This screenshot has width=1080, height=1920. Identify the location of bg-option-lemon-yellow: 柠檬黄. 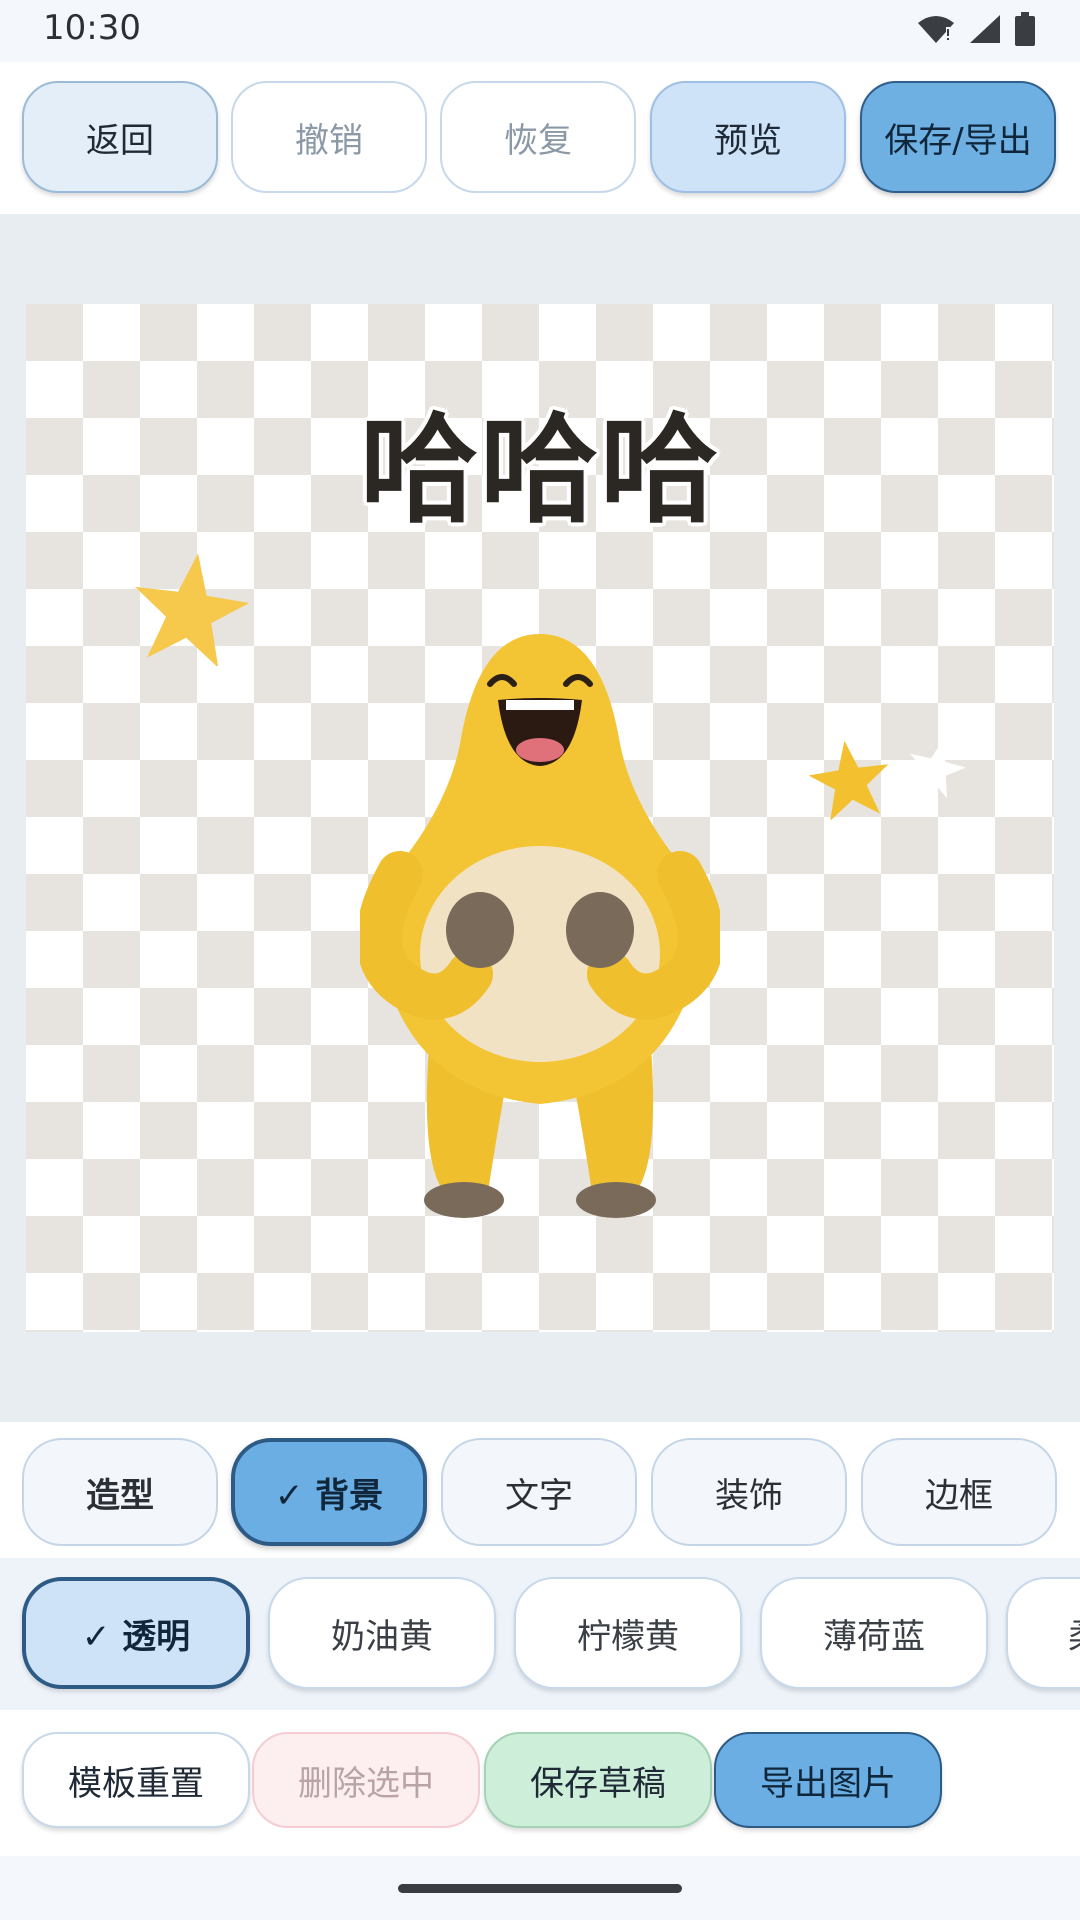
(628, 1633).